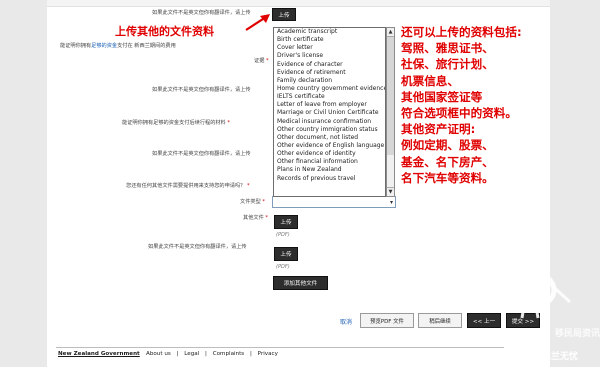  I want to click on upload-button-other: 上传, so click(286, 222).